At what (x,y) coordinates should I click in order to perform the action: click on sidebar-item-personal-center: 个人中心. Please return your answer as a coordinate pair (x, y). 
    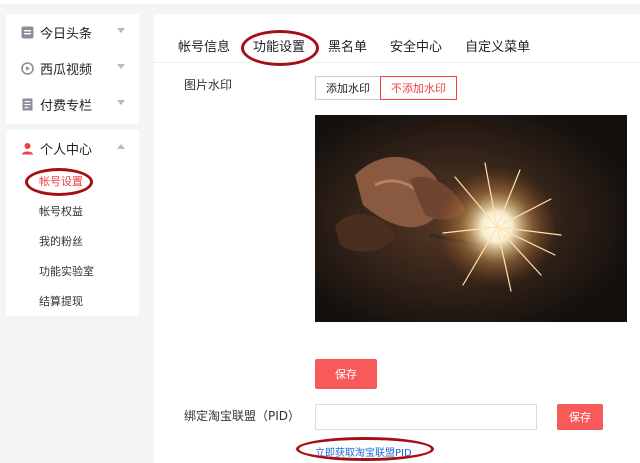
    Looking at the image, I should click on (72, 148).